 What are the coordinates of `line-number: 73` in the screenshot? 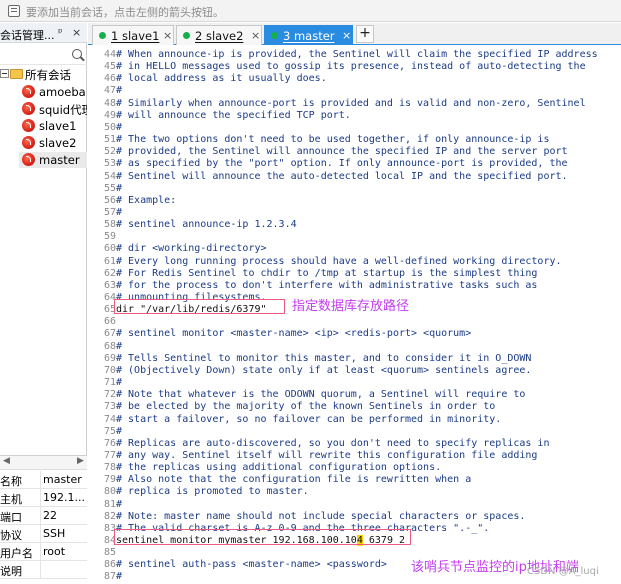 It's located at (109, 407).